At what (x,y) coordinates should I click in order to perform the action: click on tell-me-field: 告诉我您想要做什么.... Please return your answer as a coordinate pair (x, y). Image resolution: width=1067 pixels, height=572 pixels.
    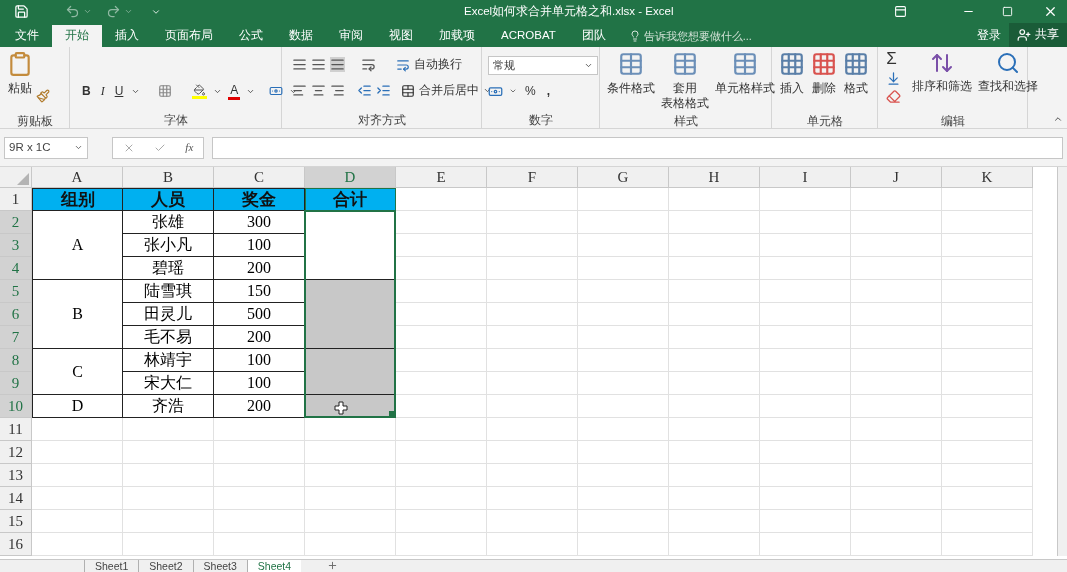
    Looking at the image, I should click on (718, 36).